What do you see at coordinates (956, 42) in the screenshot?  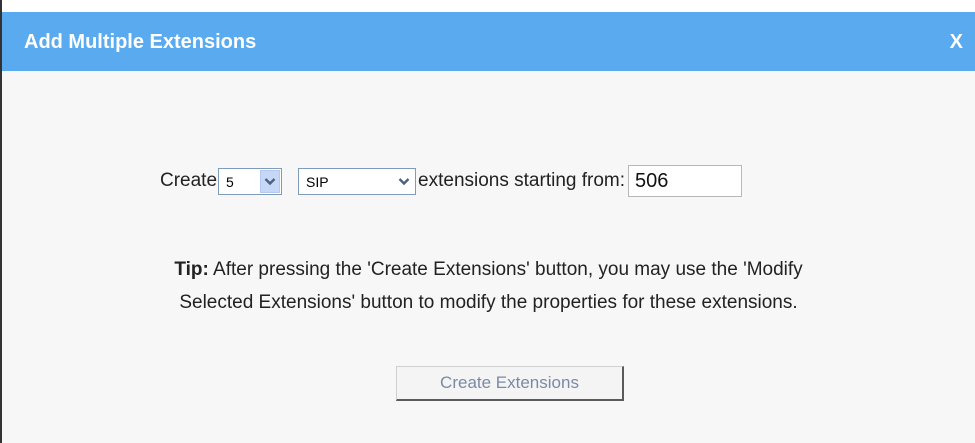 I see `close-button: X` at bounding box center [956, 42].